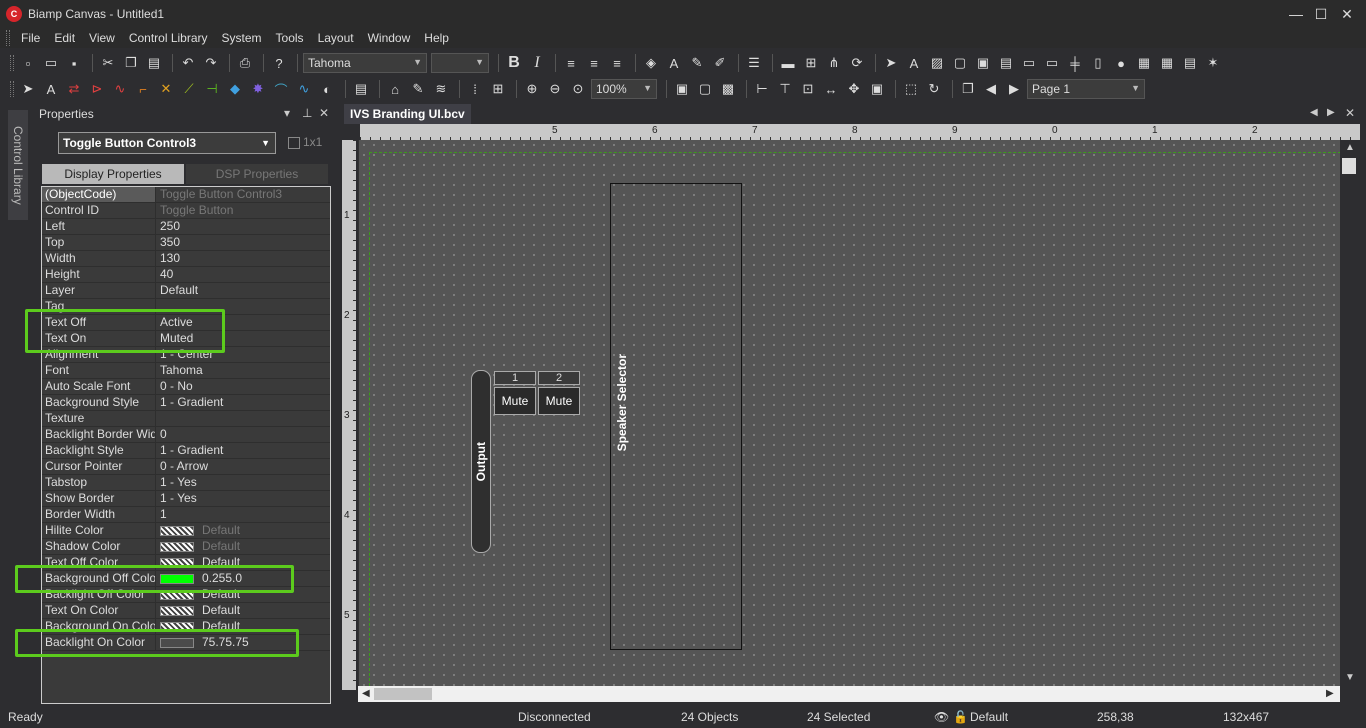  What do you see at coordinates (242, 38) in the screenshot?
I see `menu-system: System` at bounding box center [242, 38].